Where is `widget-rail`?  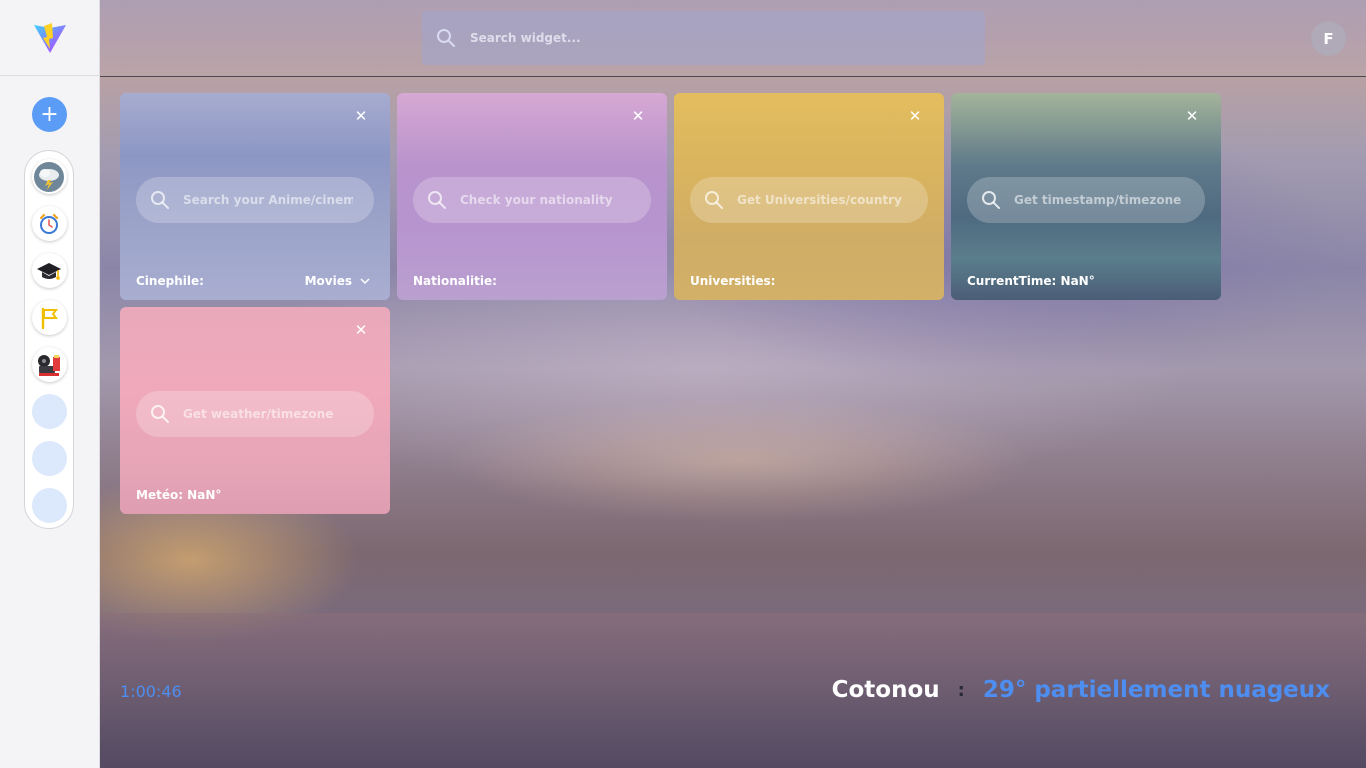 widget-rail is located at coordinates (49, 339).